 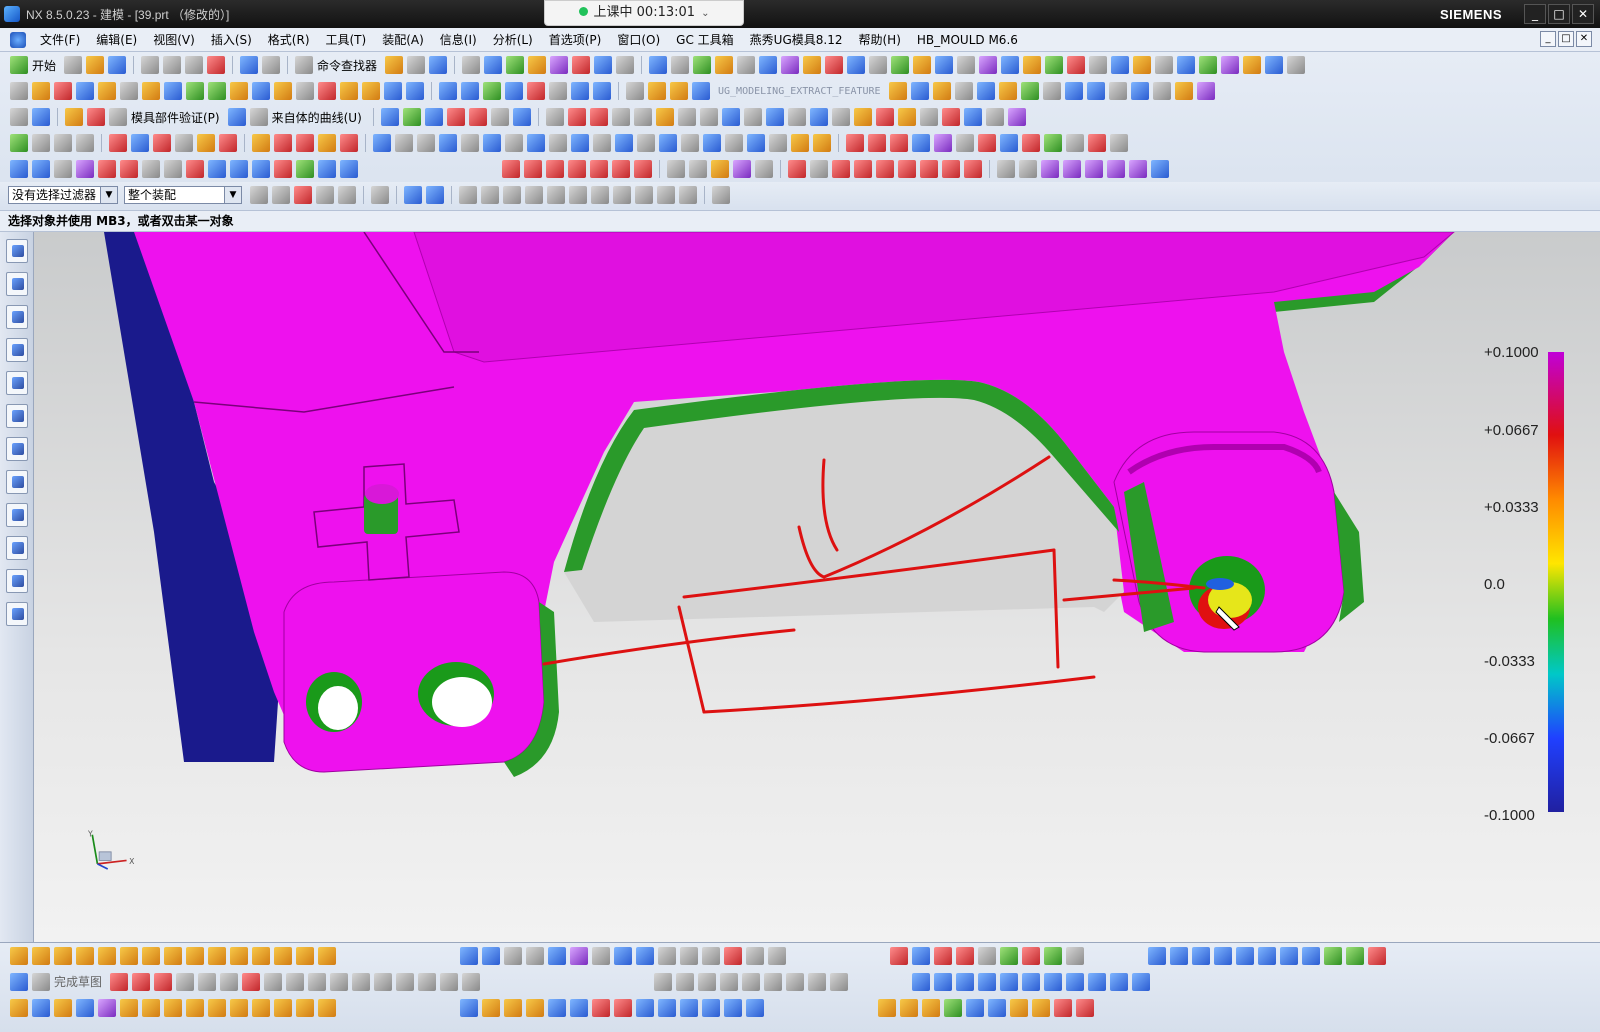 I want to click on curve-from-body-menu: 来自体的曲线(U), so click(x=317, y=117).